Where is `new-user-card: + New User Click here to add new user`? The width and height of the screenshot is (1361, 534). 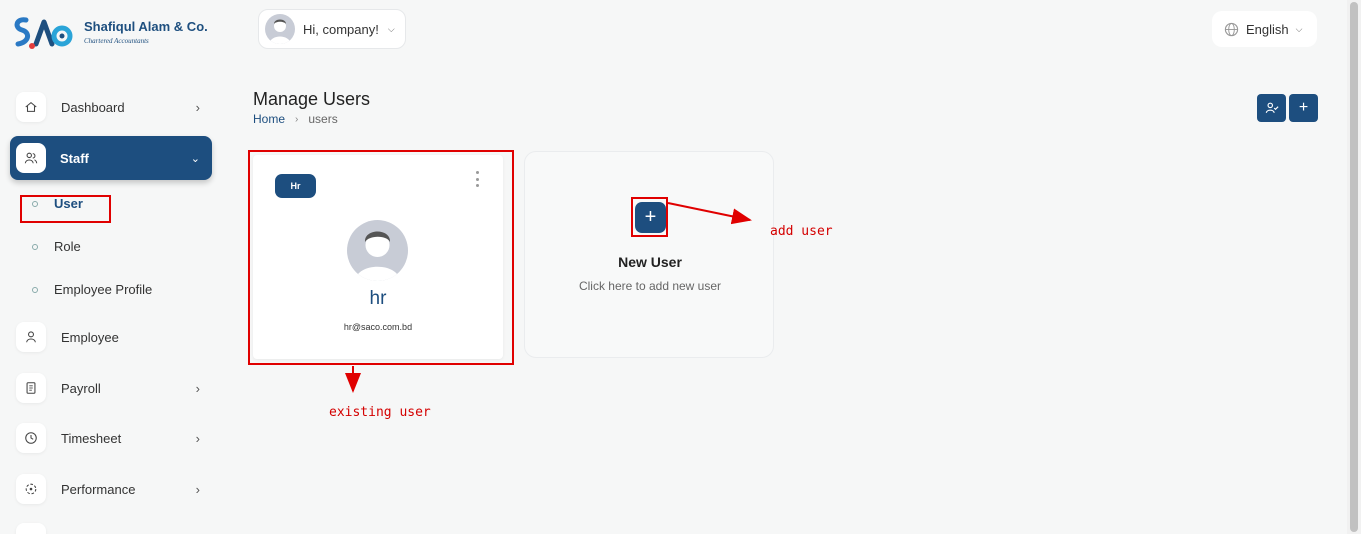
new-user-card: + New User Click here to add new user is located at coordinates (649, 254).